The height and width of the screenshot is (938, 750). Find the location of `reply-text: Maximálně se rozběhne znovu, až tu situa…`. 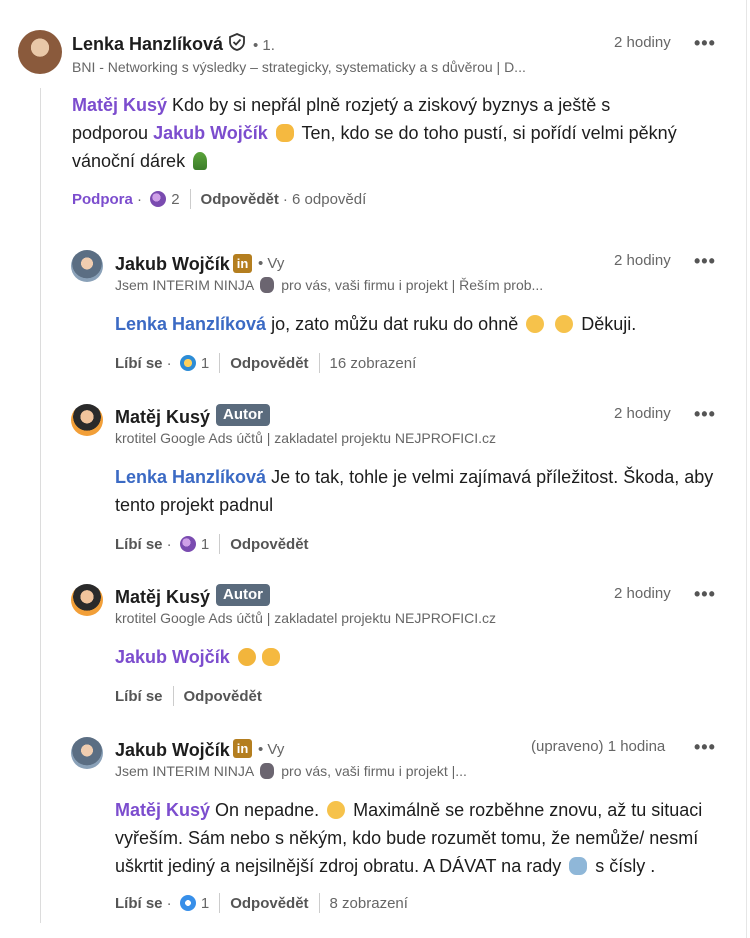

reply-text: Maximálně se rozběhne znovu, až tu situa… is located at coordinates (525, 810).